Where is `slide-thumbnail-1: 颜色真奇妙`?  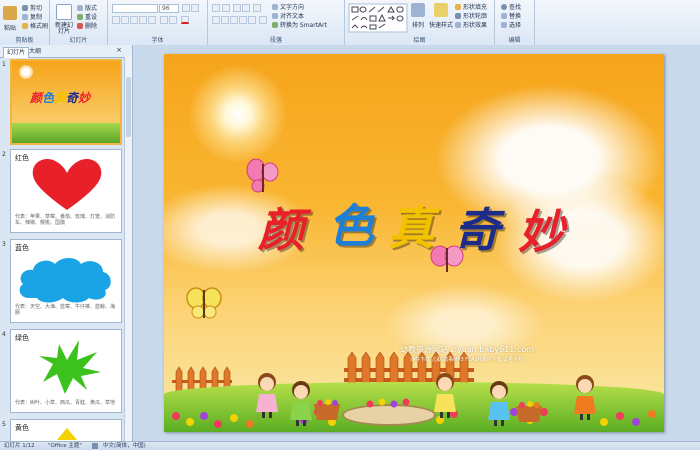
slide-thumbnail-1: 颜色真奇妙 is located at coordinates (66, 102).